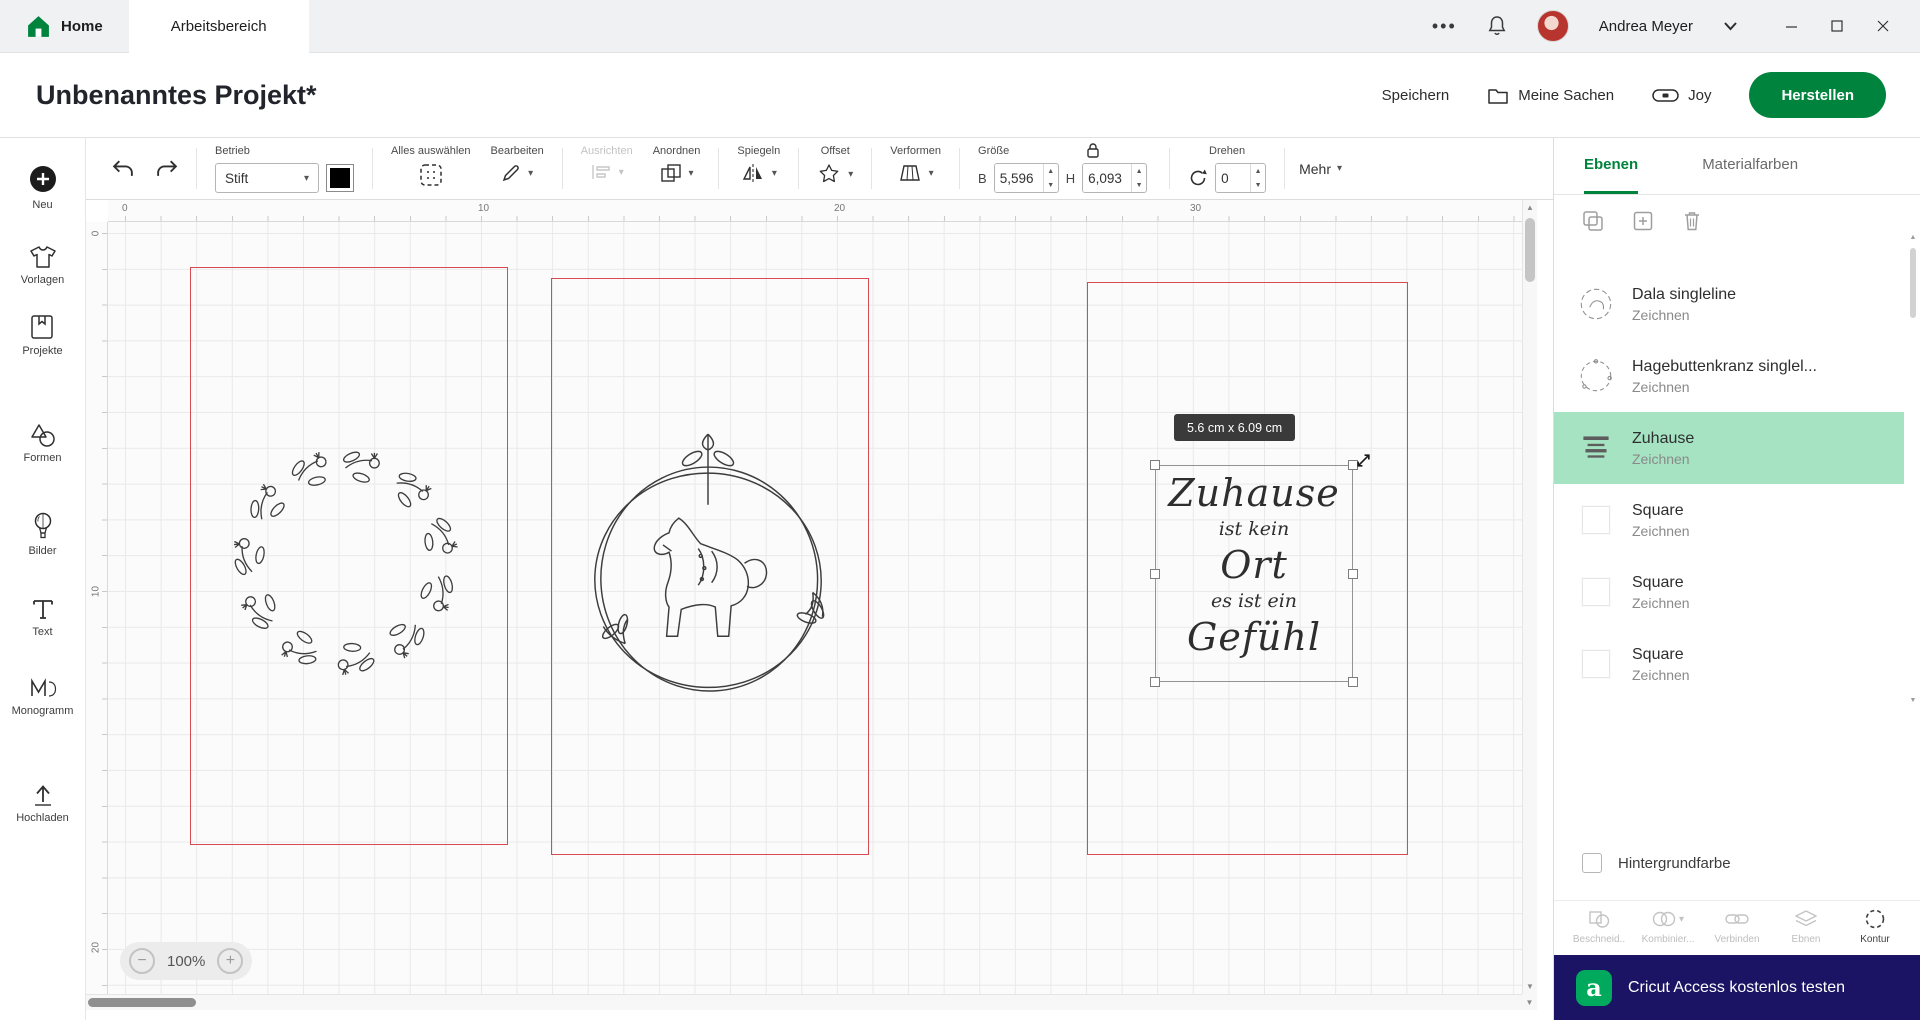  I want to click on slice-action: Beschneid.., so click(1599, 931).